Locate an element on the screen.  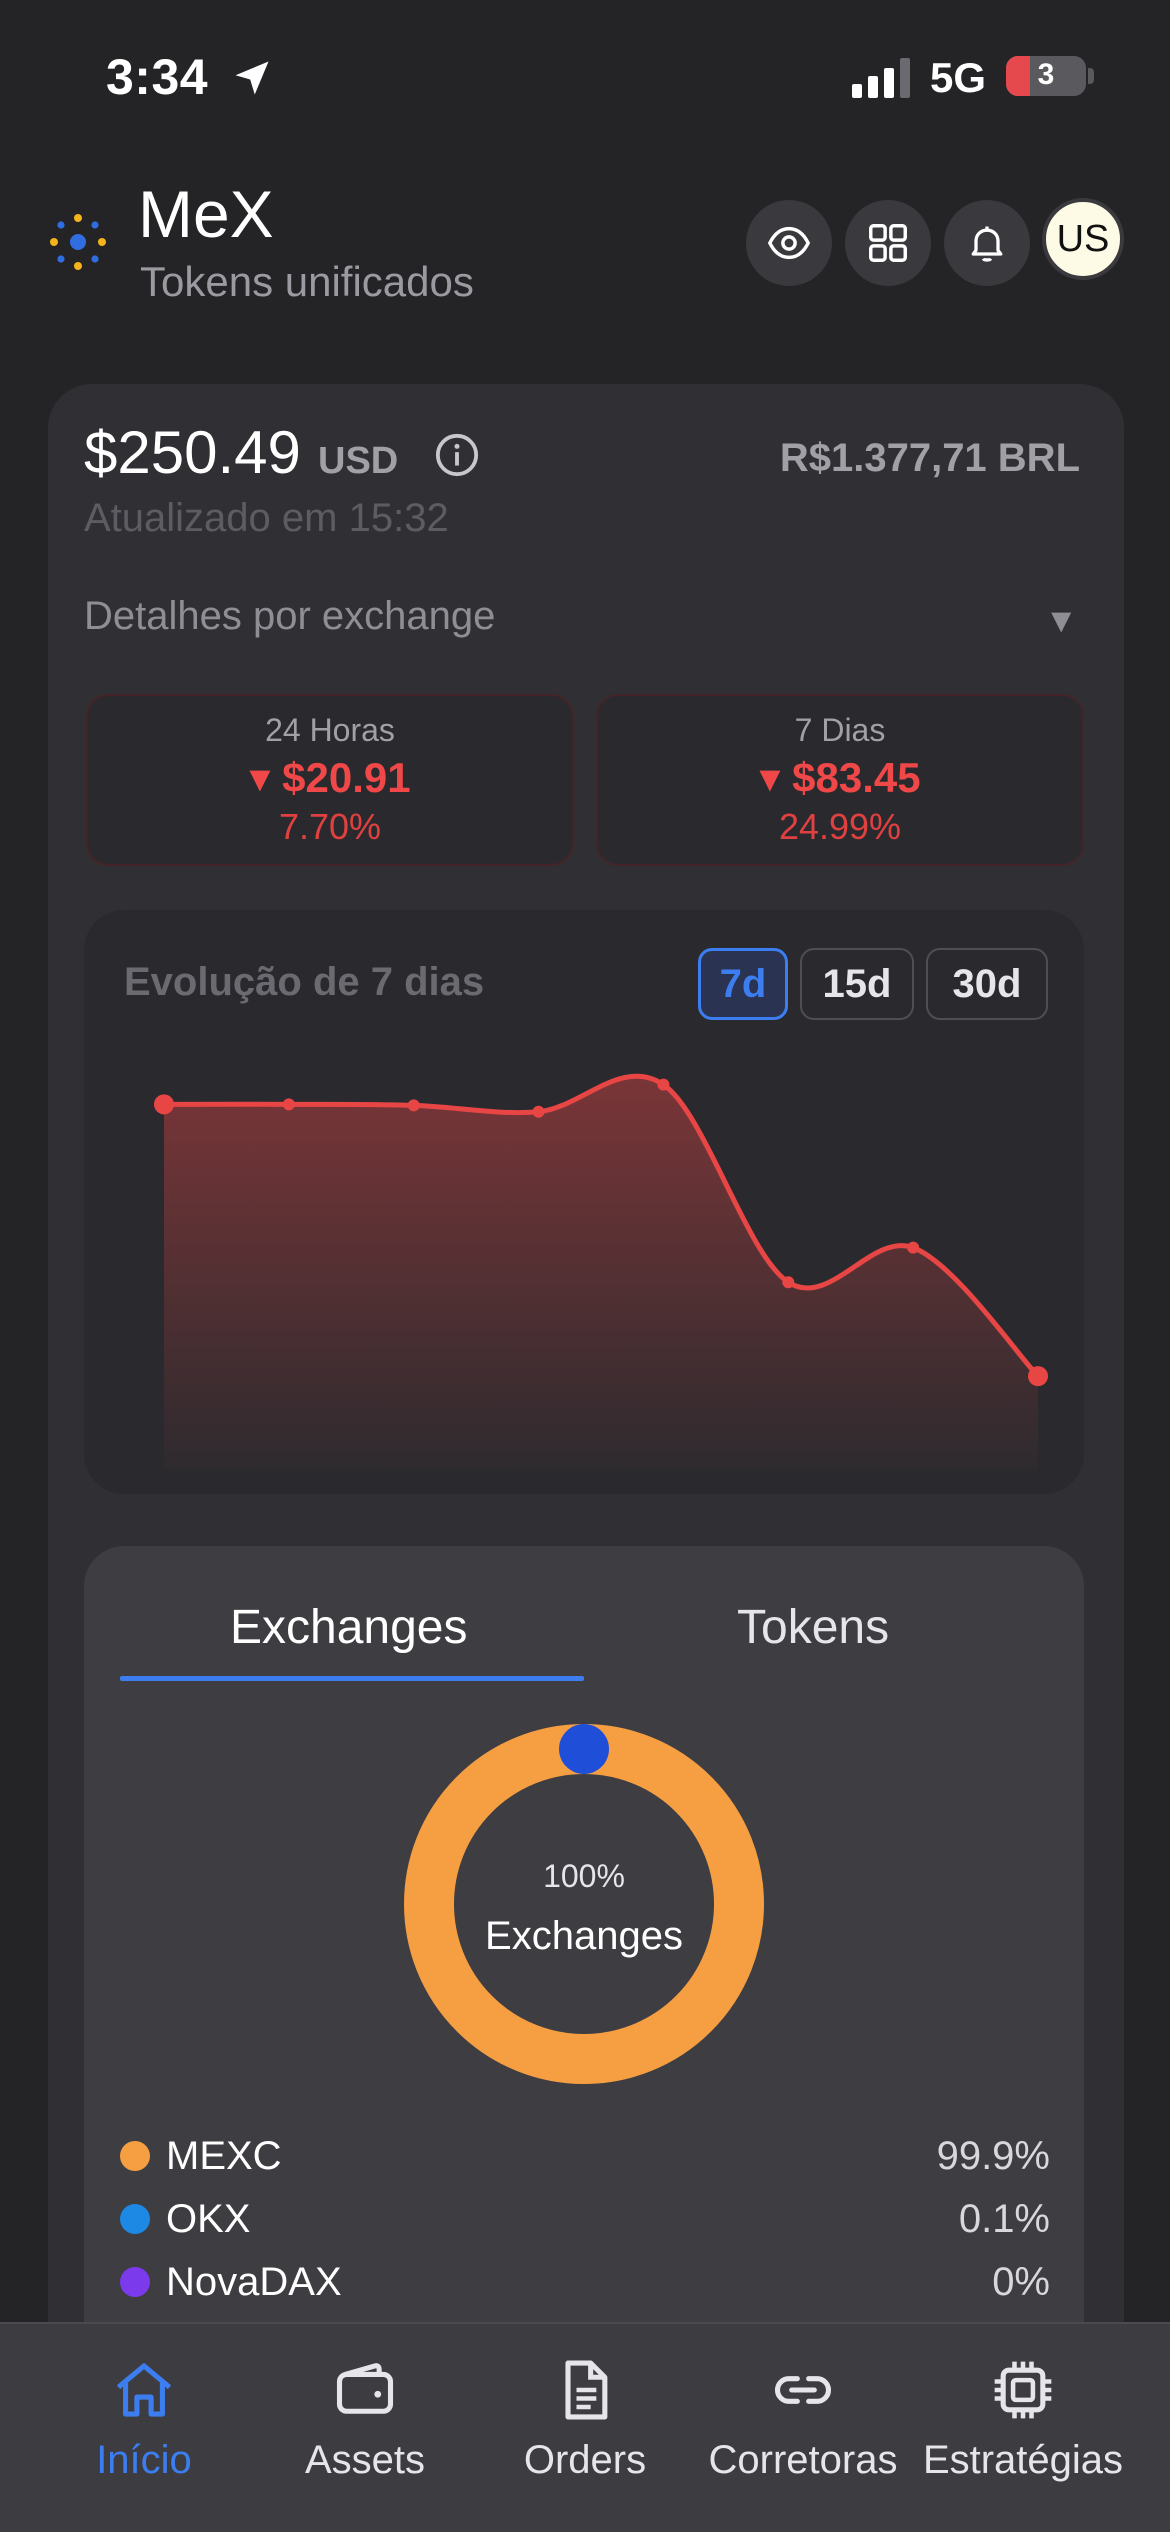
eye-icon is located at coordinates (789, 243).